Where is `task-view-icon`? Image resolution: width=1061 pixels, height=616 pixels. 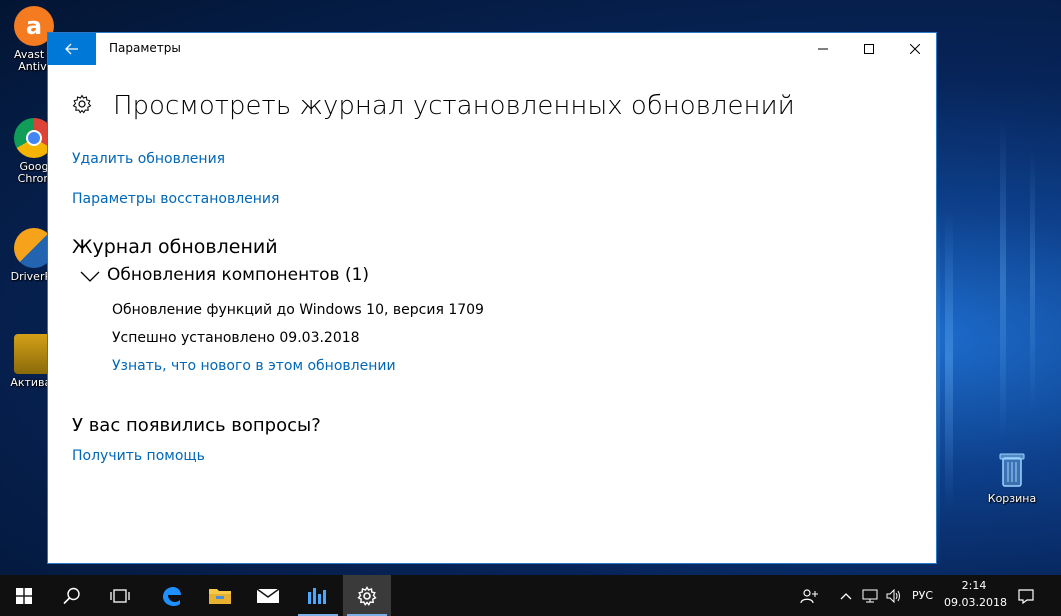
task-view-icon is located at coordinates (120, 595).